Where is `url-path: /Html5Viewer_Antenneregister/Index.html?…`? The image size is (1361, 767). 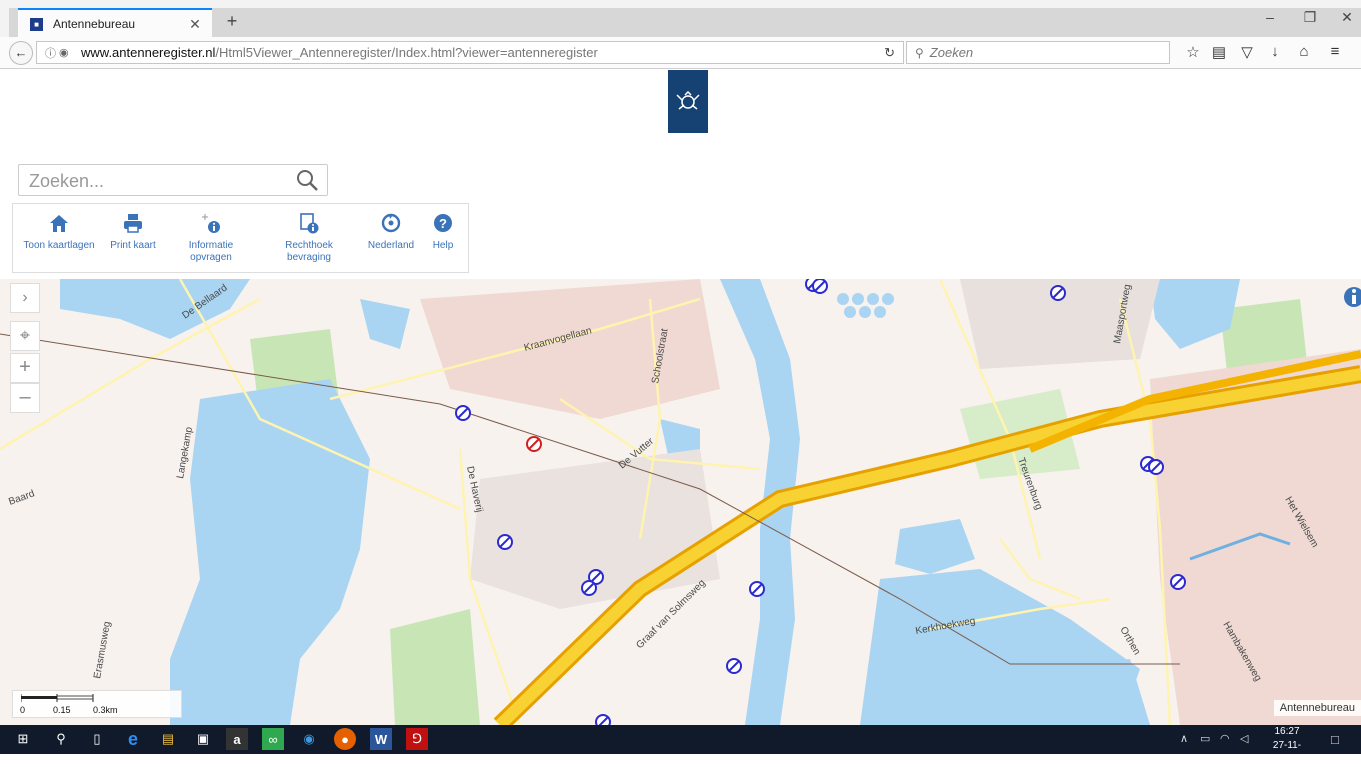
url-path: /Html5Viewer_Antenneregister/Index.html?… is located at coordinates (406, 52).